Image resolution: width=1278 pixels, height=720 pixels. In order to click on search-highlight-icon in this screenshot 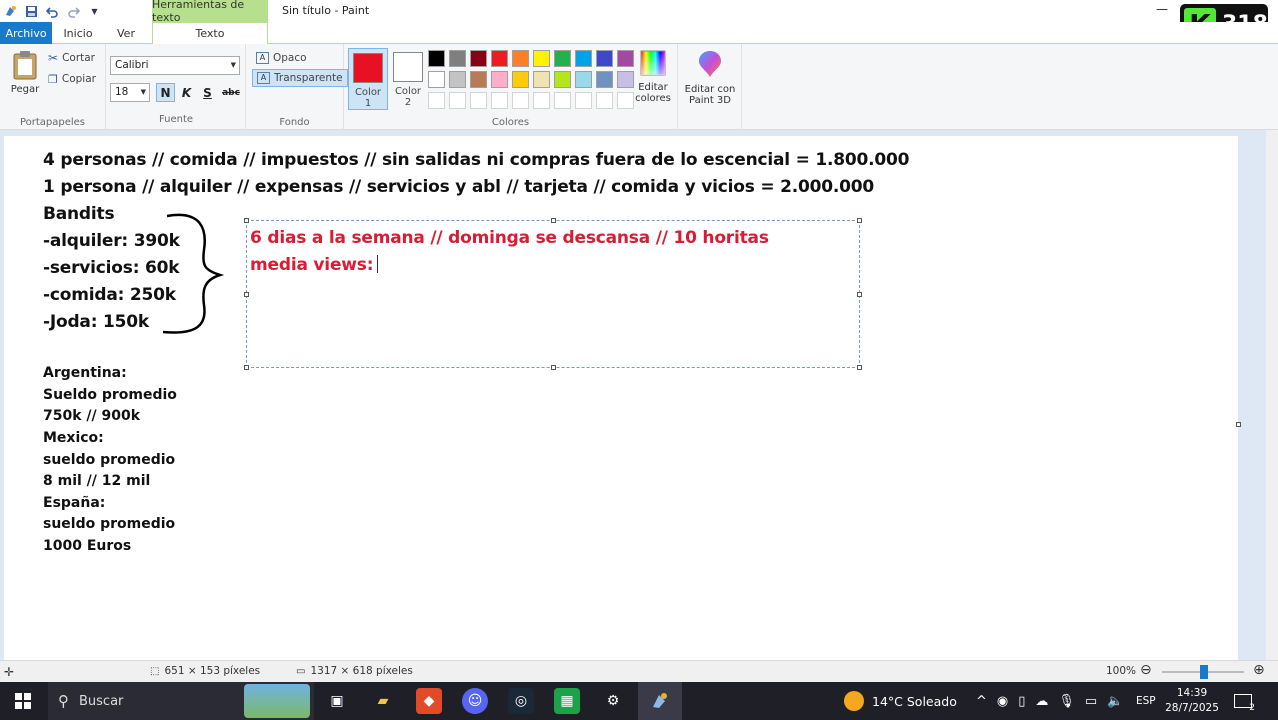, I will do `click(277, 701)`.